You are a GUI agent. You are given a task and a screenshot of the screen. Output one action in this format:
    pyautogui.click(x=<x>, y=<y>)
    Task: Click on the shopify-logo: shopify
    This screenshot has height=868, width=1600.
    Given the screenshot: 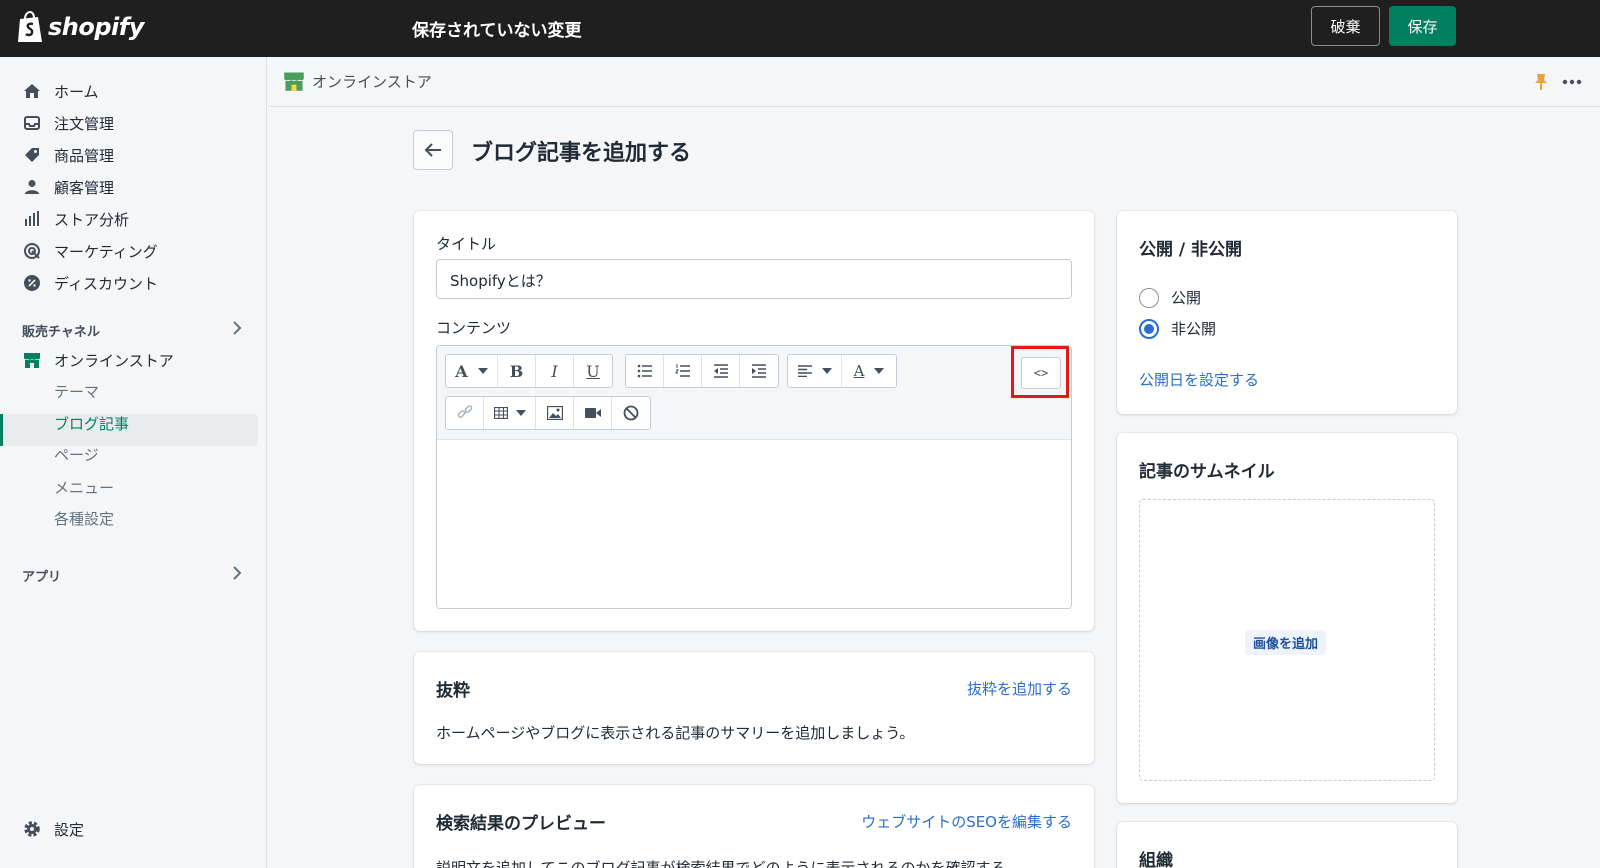 What is the action you would take?
    pyautogui.click(x=80, y=27)
    